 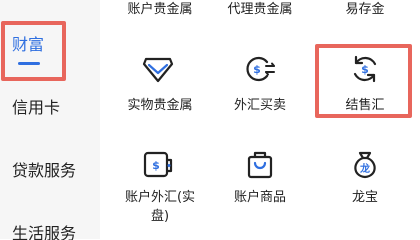 I want to click on item-account-commodity: 账户商品, so click(x=260, y=197).